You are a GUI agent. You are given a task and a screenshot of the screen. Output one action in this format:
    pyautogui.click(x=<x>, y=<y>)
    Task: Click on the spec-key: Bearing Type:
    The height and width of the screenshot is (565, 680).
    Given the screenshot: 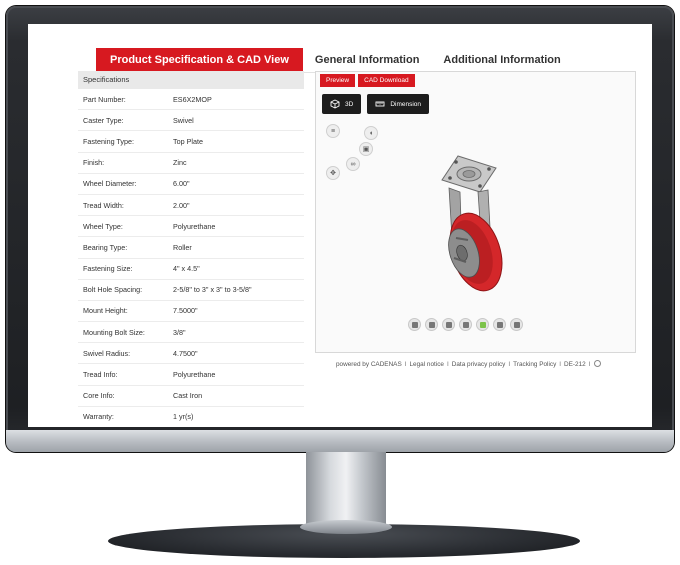 What is the action you would take?
    pyautogui.click(x=105, y=247)
    